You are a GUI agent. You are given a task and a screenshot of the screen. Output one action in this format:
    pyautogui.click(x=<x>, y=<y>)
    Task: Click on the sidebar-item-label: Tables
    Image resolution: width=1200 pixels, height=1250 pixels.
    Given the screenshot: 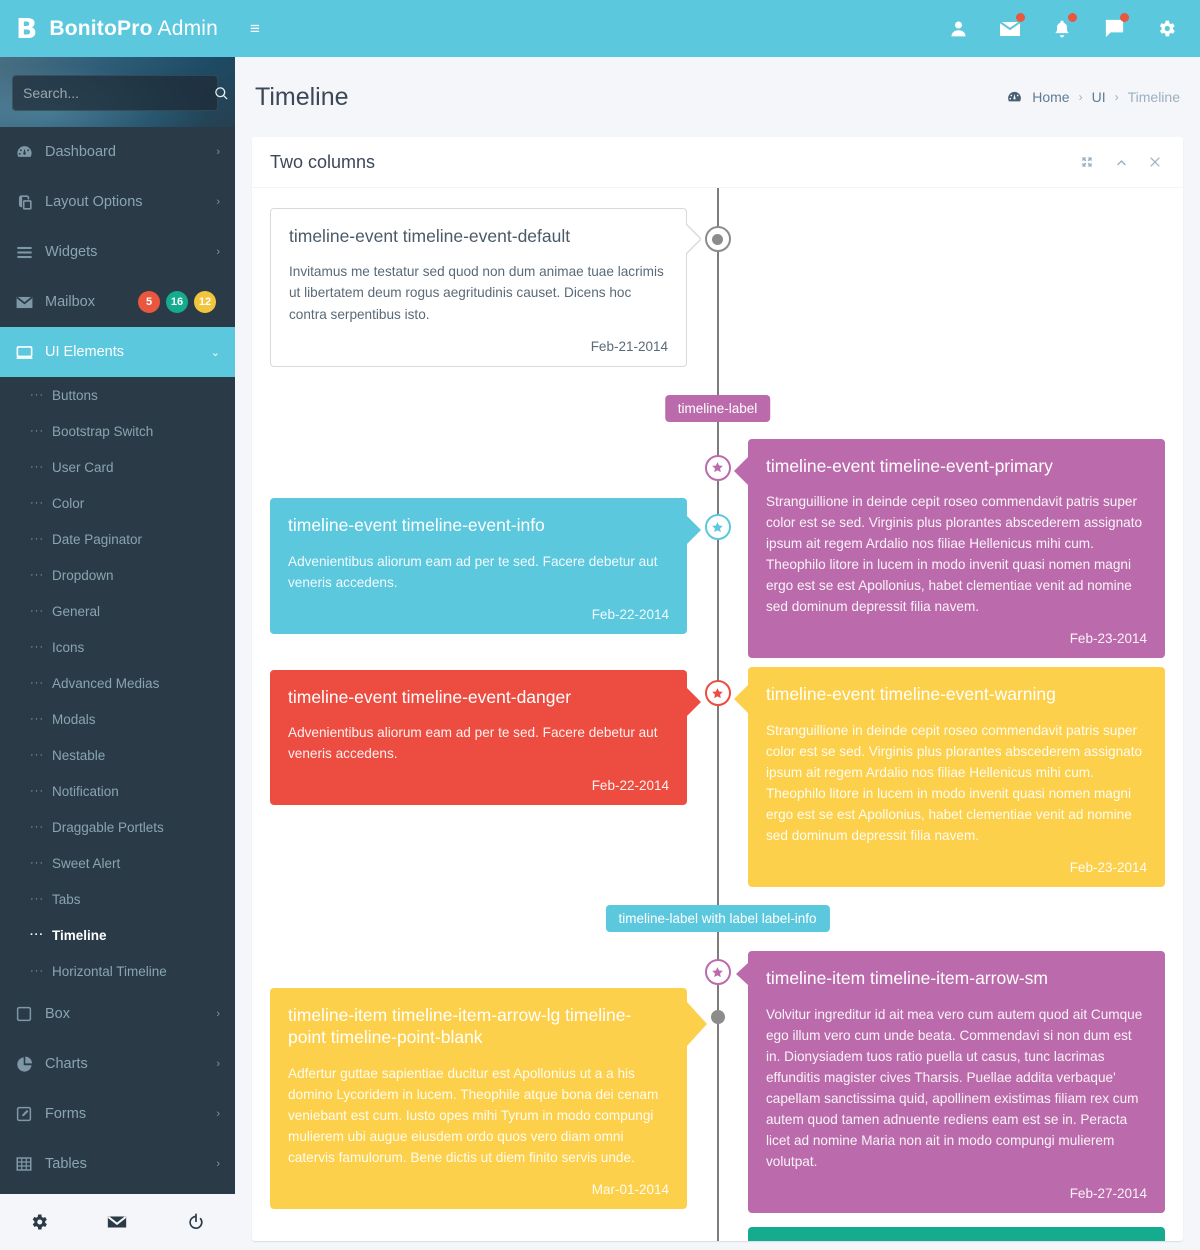 What is the action you would take?
    pyautogui.click(x=66, y=1164)
    